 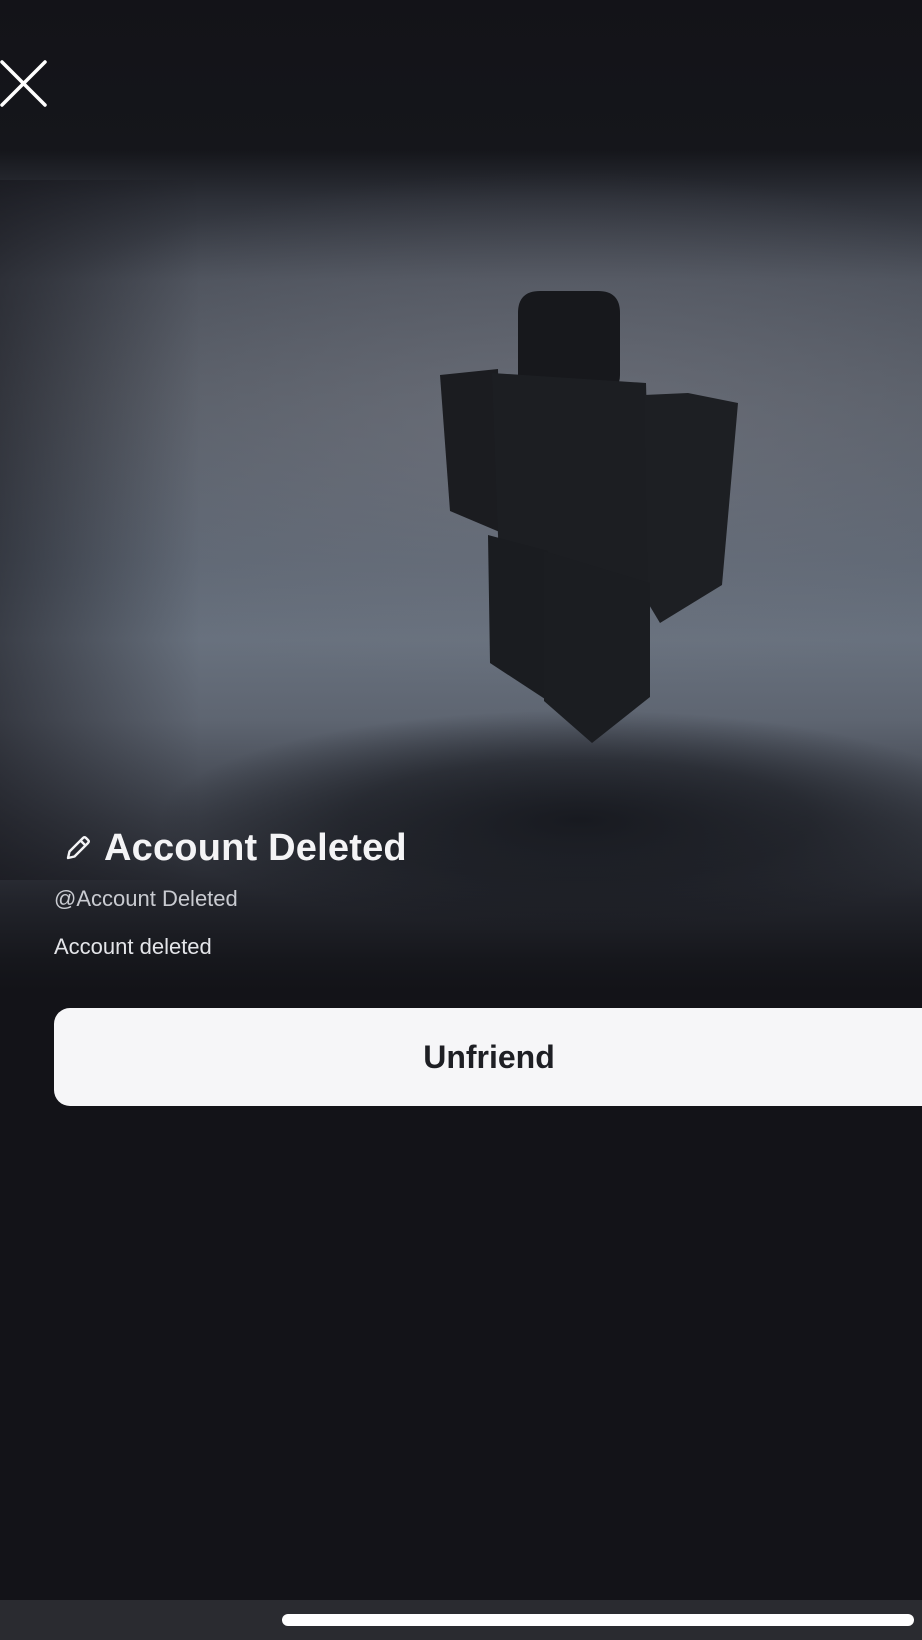 I want to click on close-icon, so click(x=23, y=83).